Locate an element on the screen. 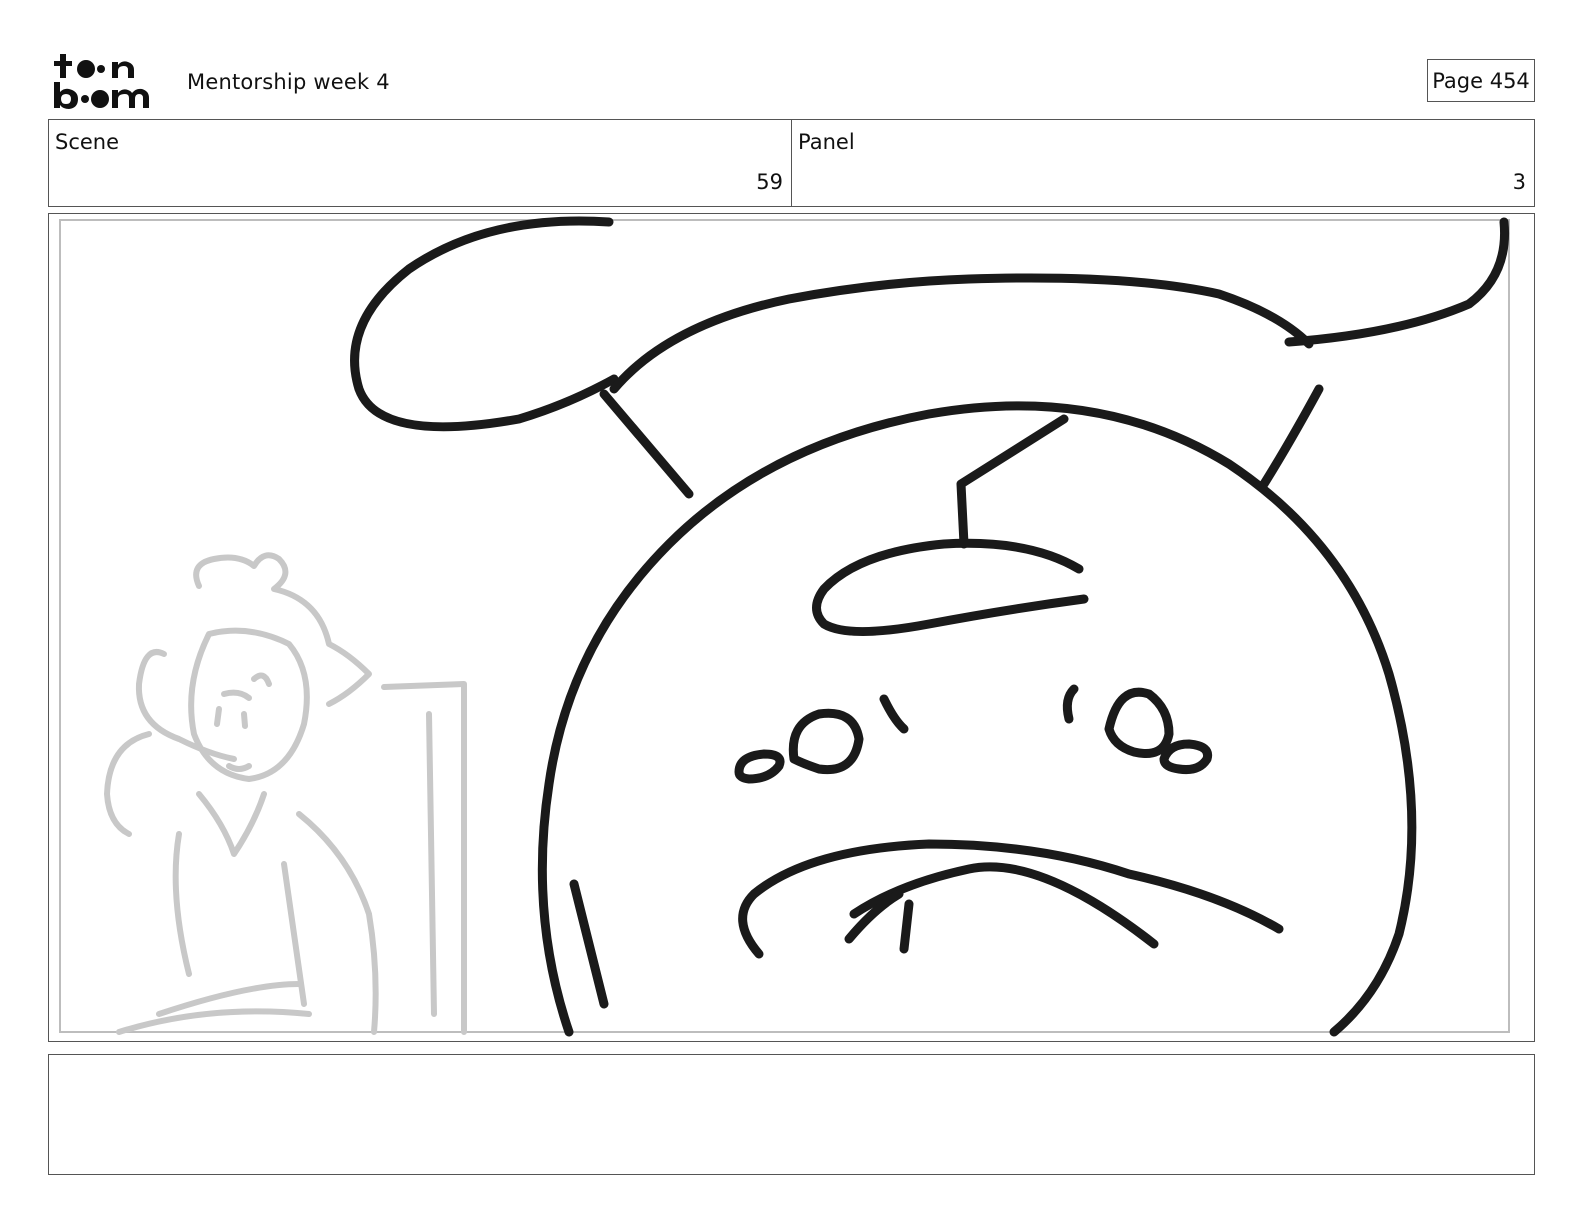 The height and width of the screenshot is (1224, 1584). panel-cell: Panel 3 is located at coordinates (1162, 163).